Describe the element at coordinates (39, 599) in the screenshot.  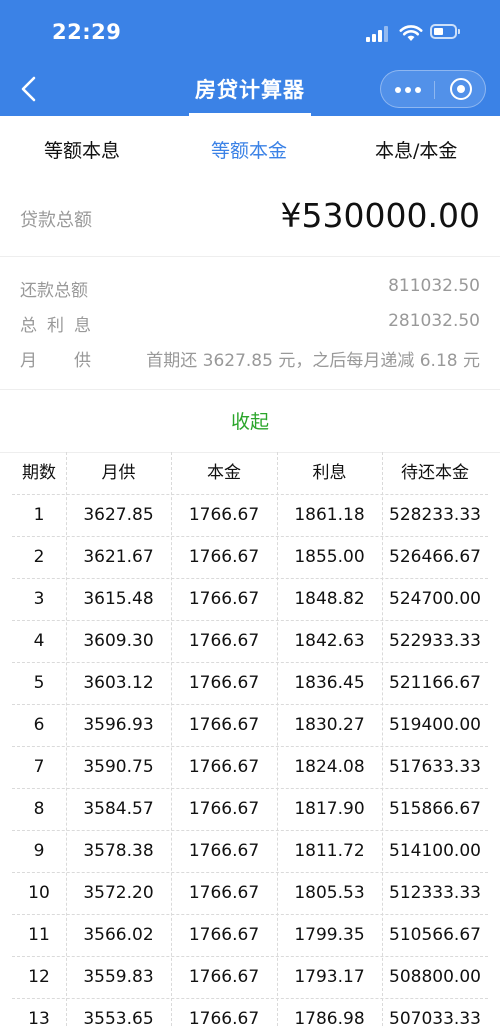
I see `cell-period: 3` at that location.